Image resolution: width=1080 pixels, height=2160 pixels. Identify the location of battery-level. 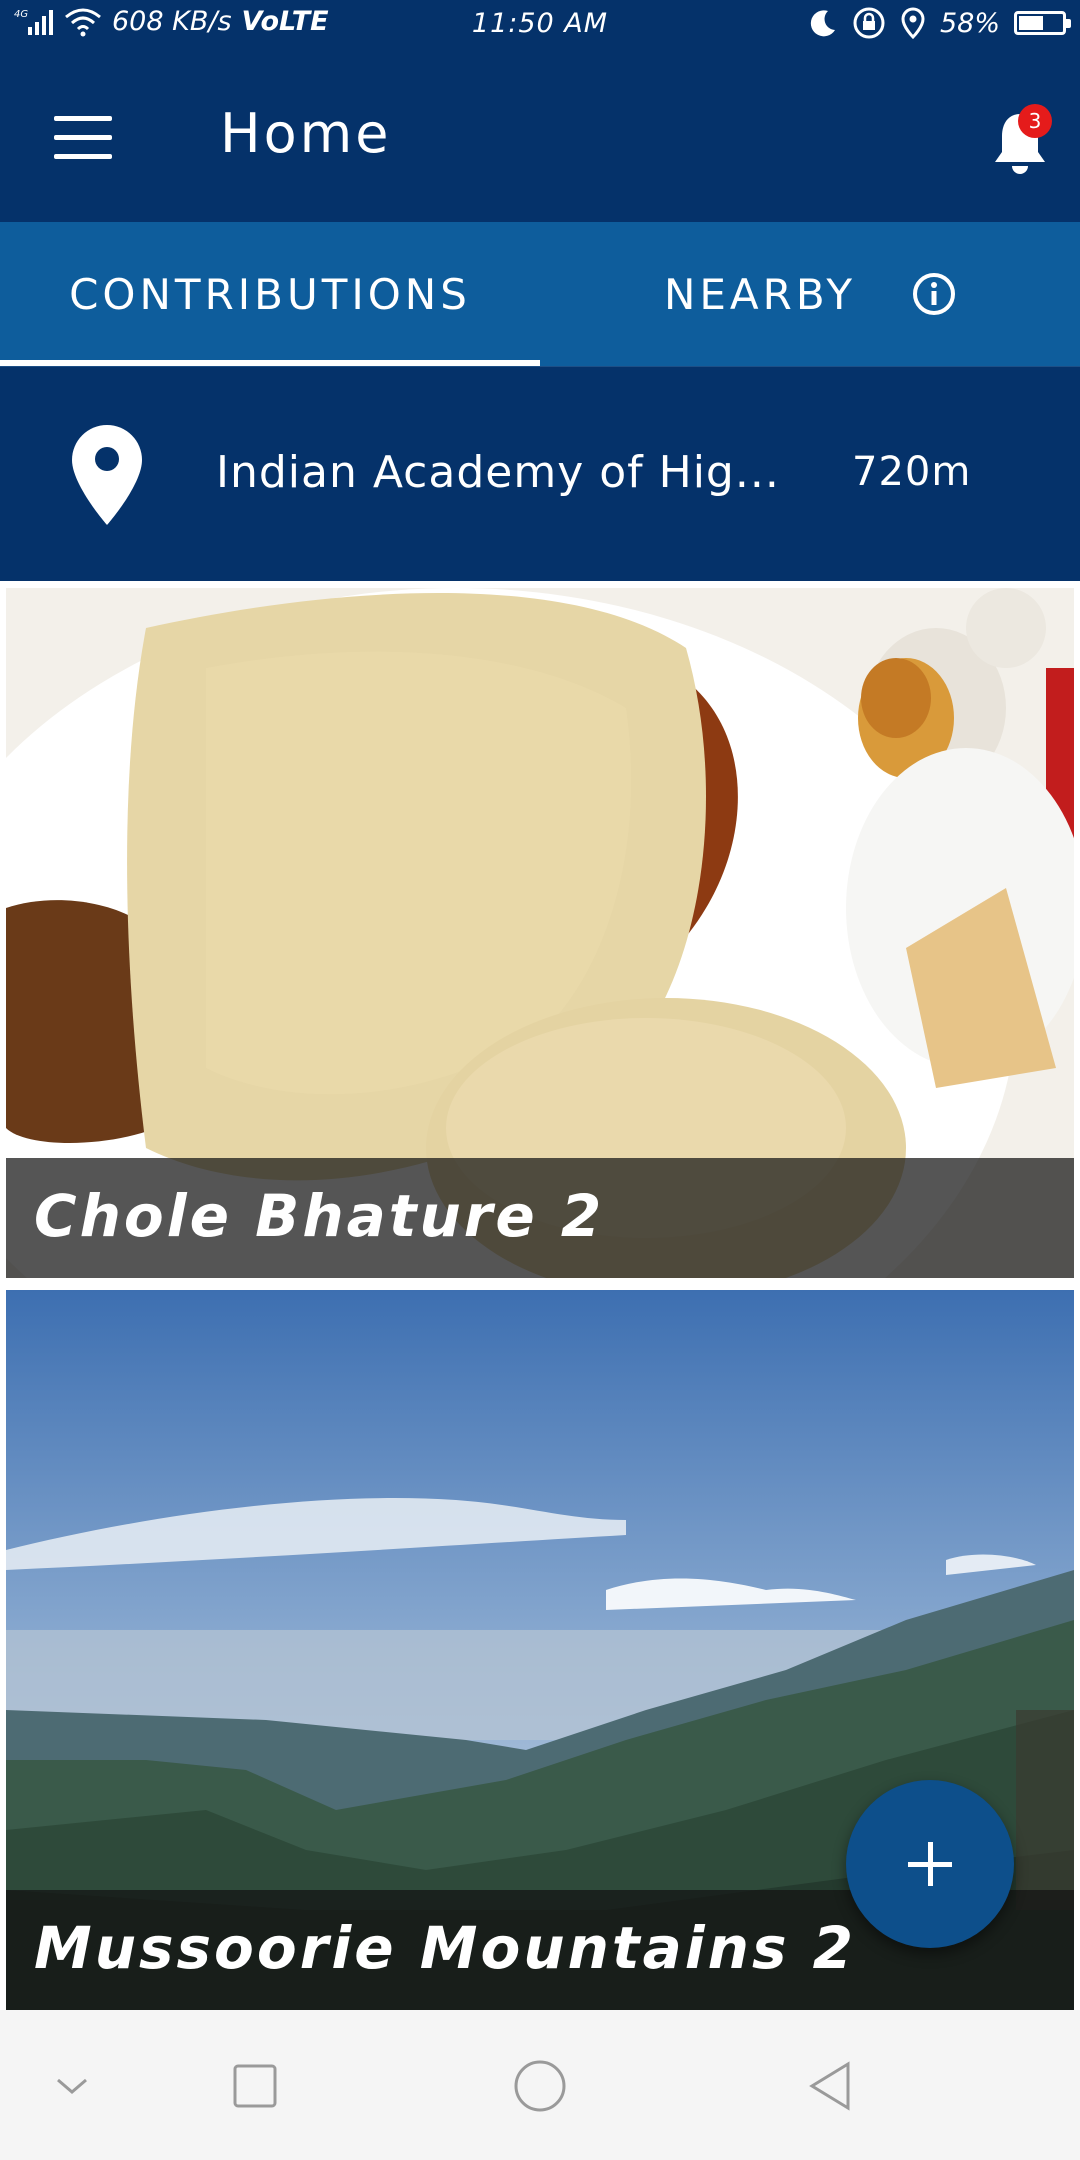
(1031, 23).